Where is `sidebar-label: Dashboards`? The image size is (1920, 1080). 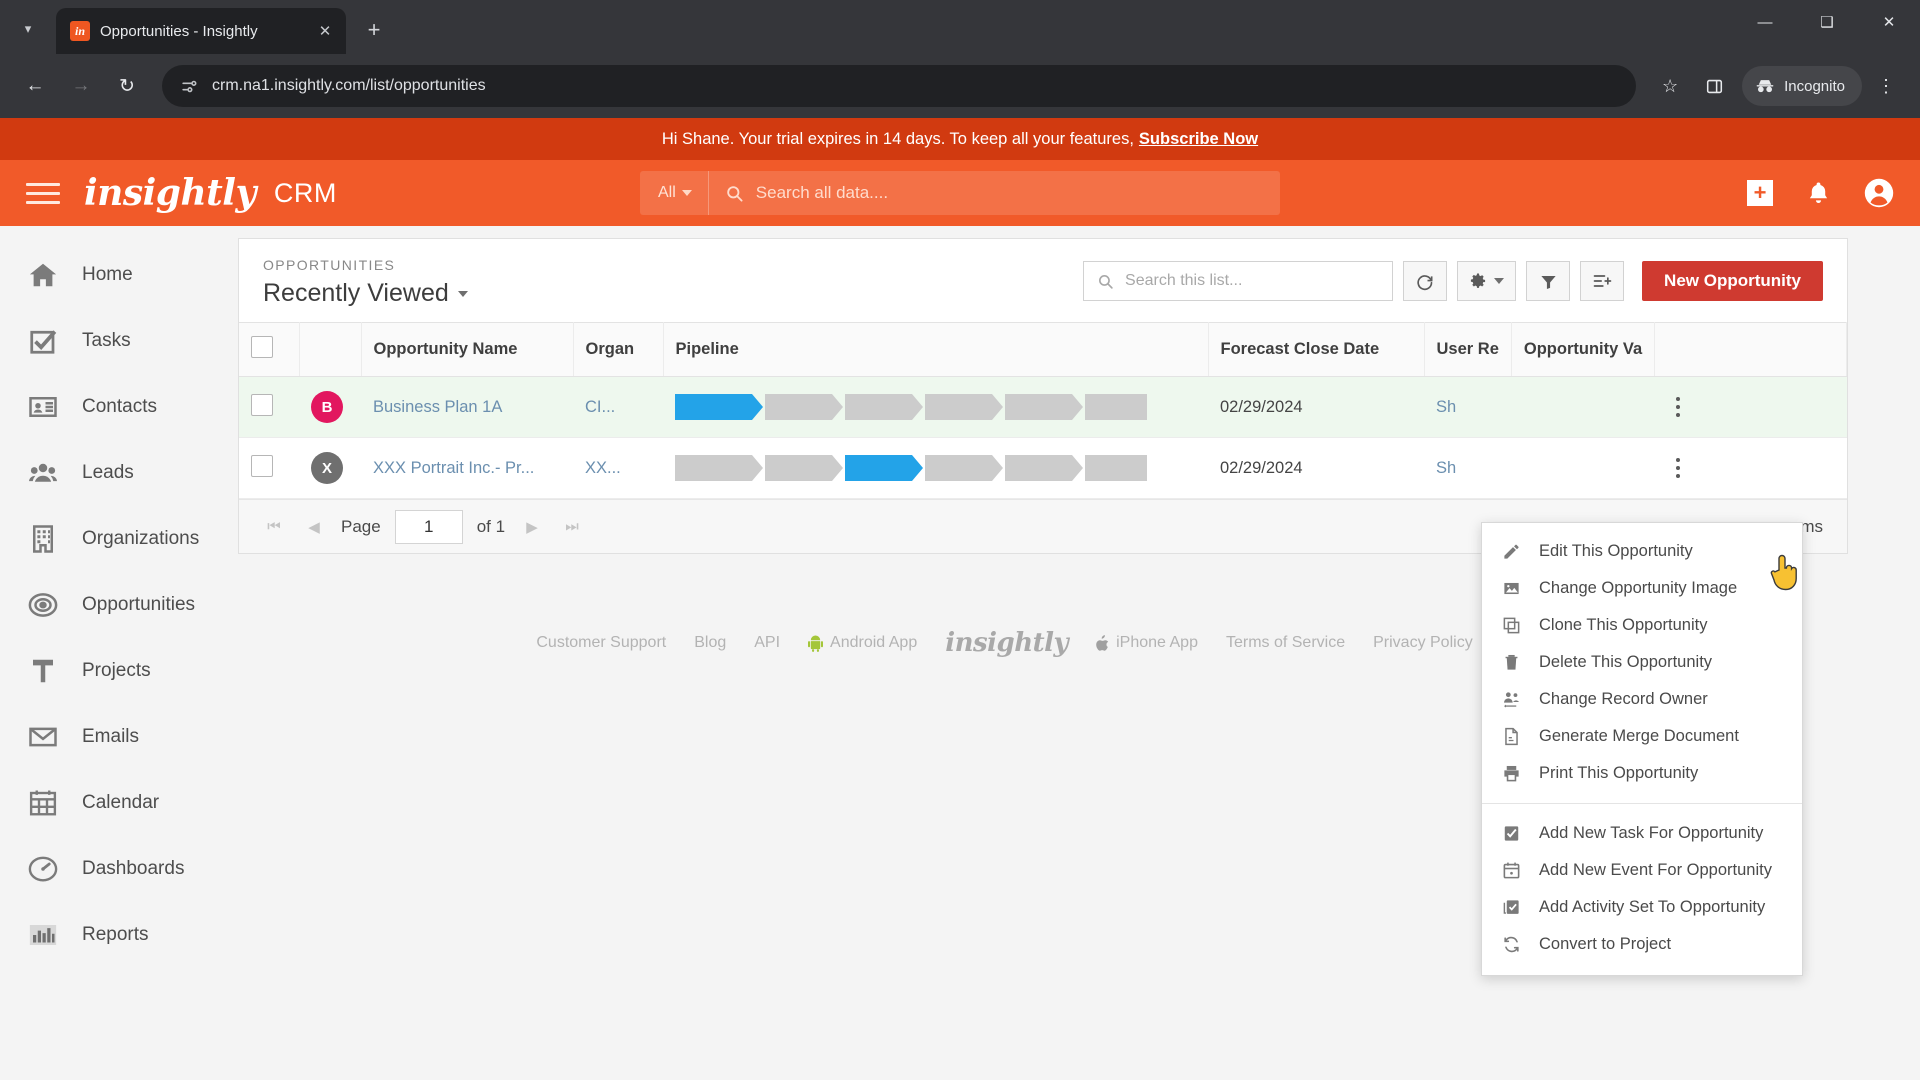
sidebar-label: Dashboards is located at coordinates (133, 868).